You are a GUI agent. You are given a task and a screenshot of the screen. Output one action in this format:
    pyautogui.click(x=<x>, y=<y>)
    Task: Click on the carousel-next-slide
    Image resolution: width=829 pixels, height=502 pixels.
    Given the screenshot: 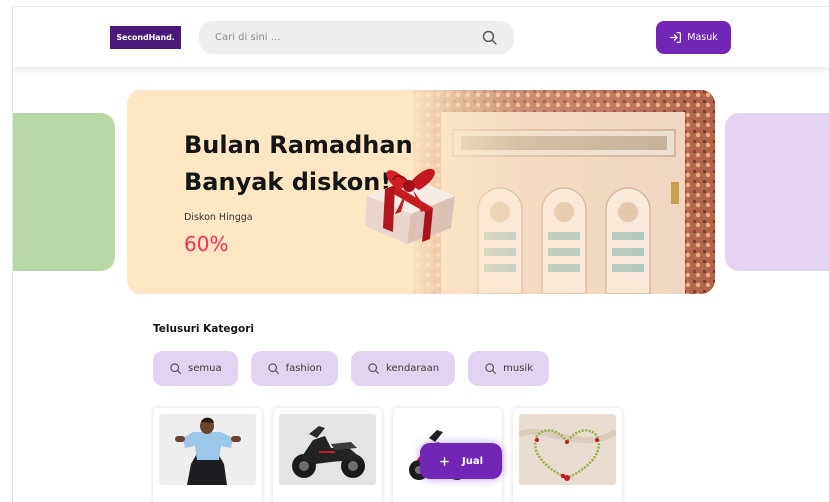 What is the action you would take?
    pyautogui.click(x=777, y=192)
    